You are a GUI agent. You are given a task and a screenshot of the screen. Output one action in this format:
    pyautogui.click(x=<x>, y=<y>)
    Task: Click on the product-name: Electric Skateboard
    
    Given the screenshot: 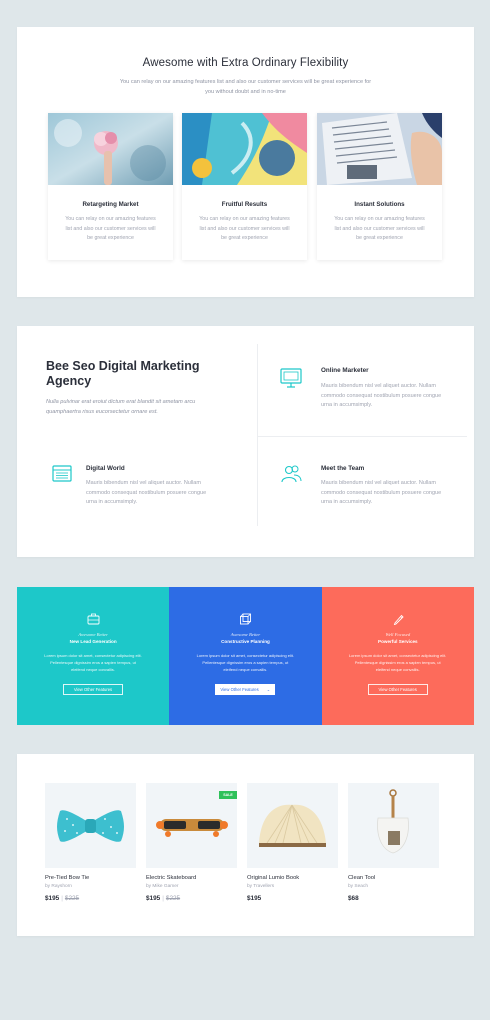 What is the action you would take?
    pyautogui.click(x=171, y=878)
    